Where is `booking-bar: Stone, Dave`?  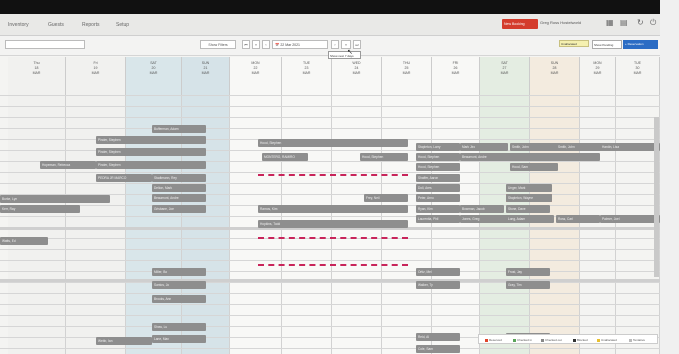
booking-bar: Stone, Dave is located at coordinates (528, 209).